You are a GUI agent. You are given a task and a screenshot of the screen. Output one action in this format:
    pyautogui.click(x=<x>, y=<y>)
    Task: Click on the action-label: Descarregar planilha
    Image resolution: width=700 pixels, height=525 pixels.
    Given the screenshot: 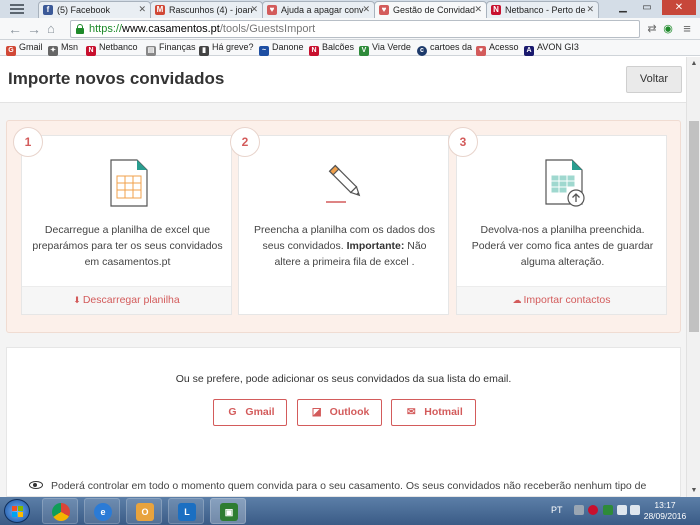 What is the action you would take?
    pyautogui.click(x=131, y=300)
    